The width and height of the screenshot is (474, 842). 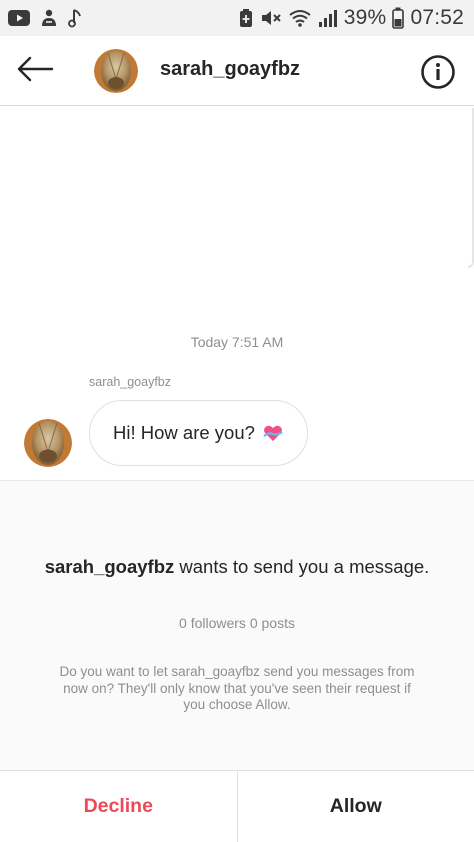 I want to click on message-avatar, so click(x=48, y=443).